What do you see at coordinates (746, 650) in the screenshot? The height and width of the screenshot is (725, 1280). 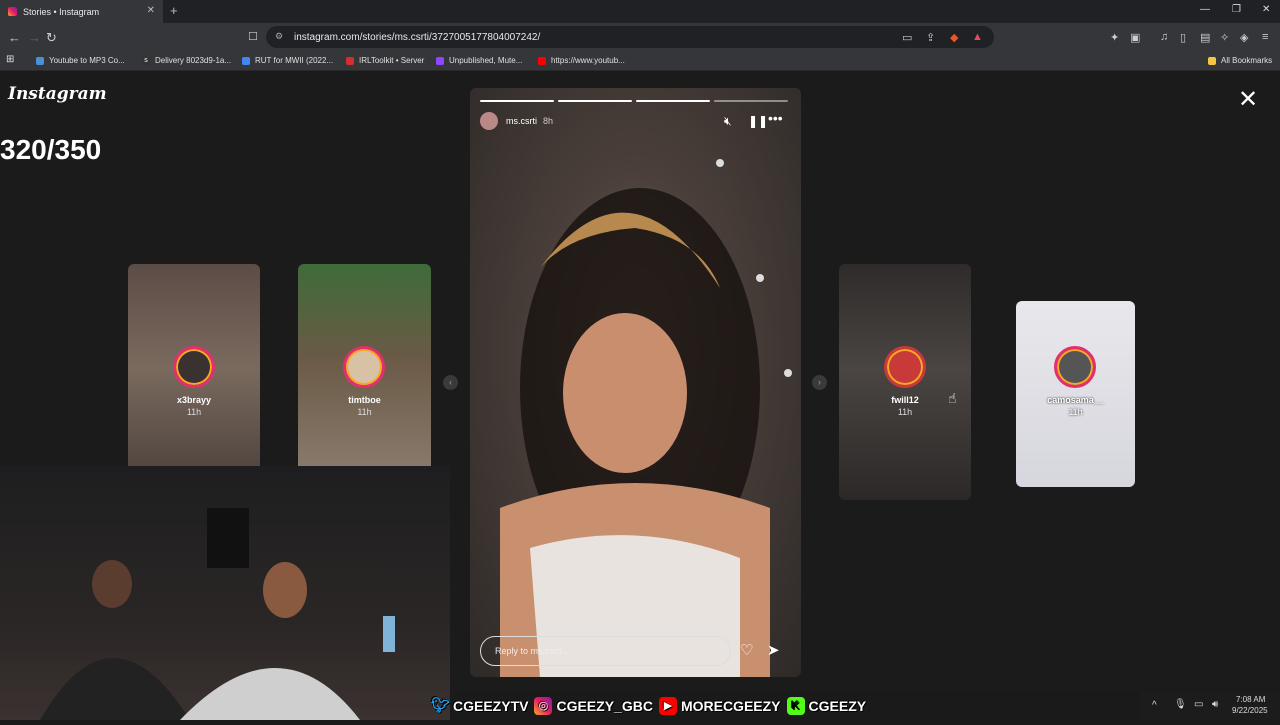 I see `like-heart-icon: ♡` at bounding box center [746, 650].